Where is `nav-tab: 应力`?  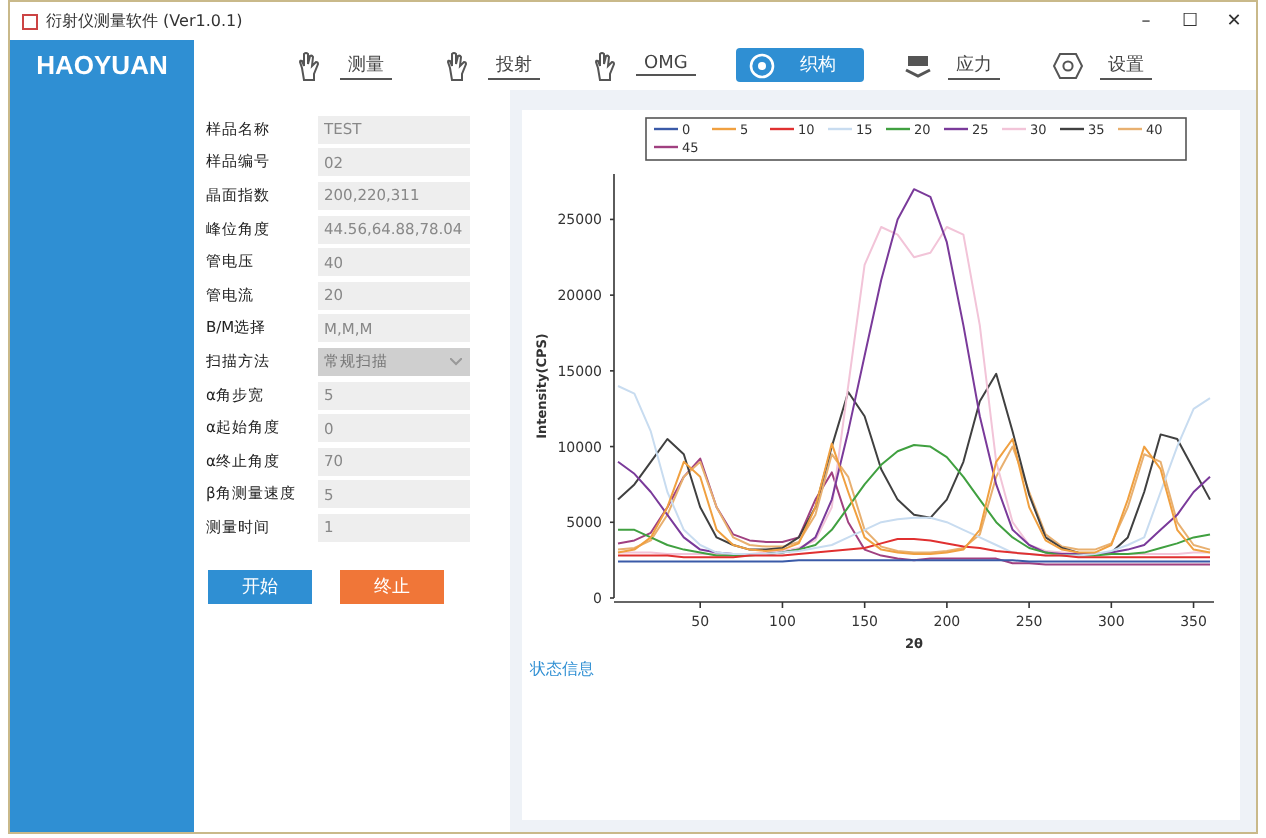 nav-tab: 应力 is located at coordinates (951, 65).